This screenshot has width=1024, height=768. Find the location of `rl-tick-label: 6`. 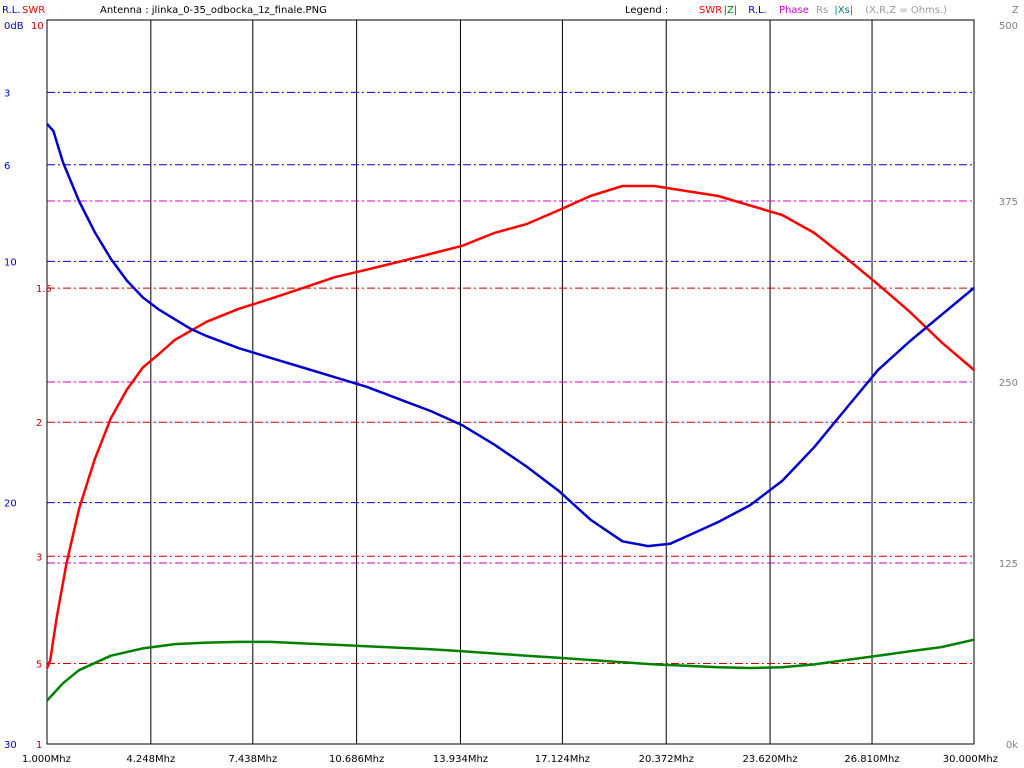

rl-tick-label: 6 is located at coordinates (7, 166).